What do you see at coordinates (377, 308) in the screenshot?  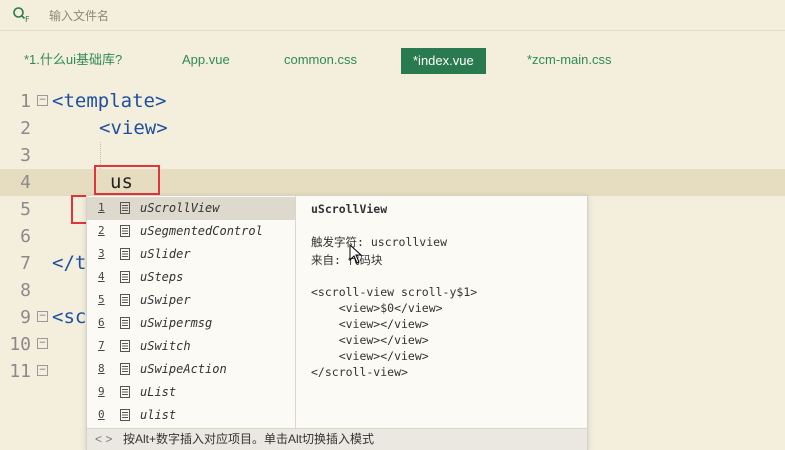 I see `detail-code-line: <view>$0</view>` at bounding box center [377, 308].